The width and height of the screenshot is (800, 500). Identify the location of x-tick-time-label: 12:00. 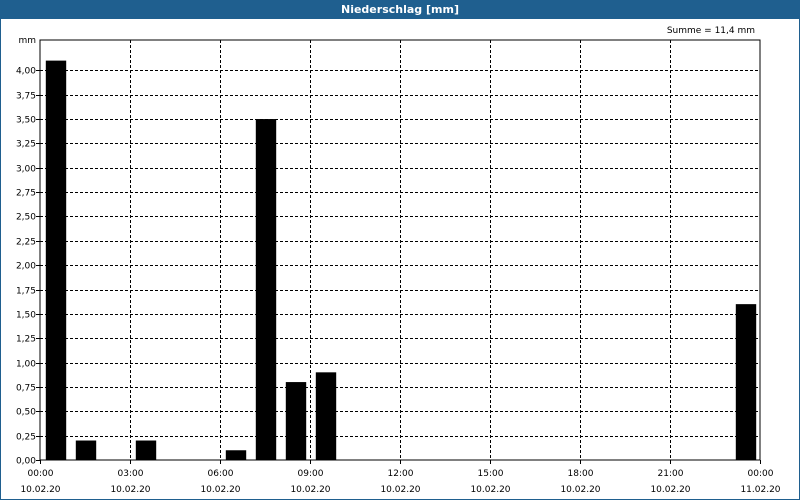
(401, 474).